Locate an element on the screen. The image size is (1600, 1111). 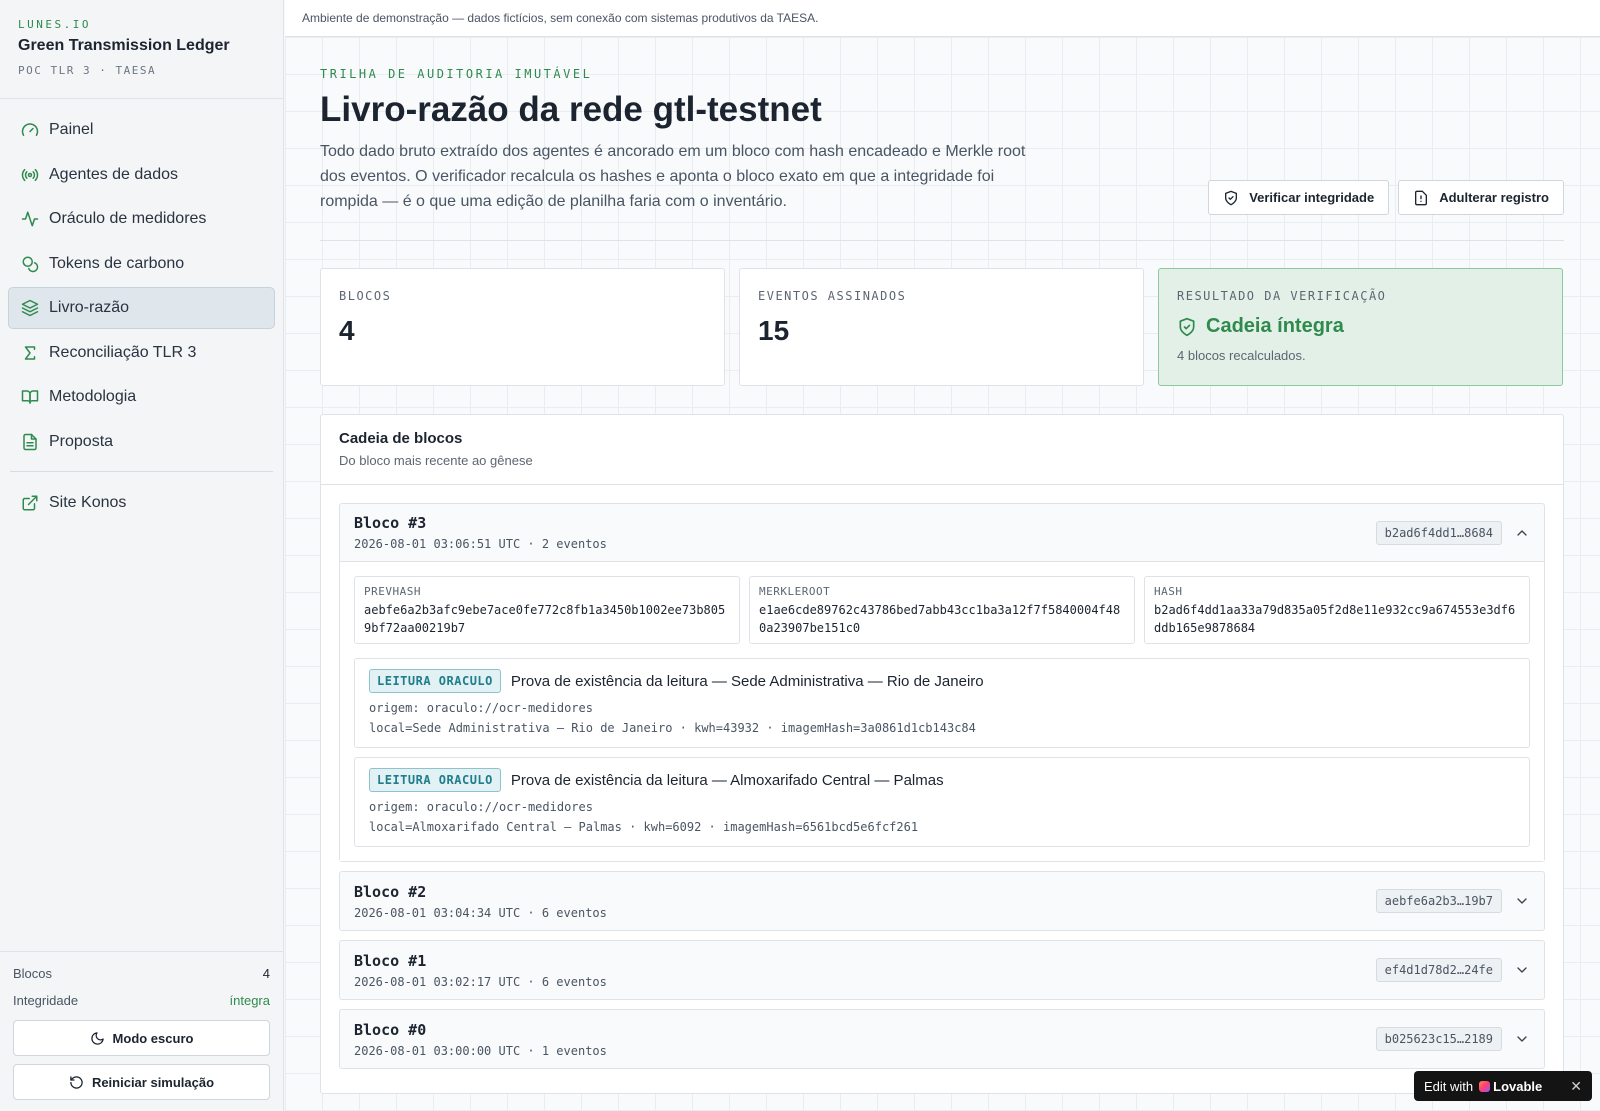
file-warning-icon is located at coordinates (1421, 197).